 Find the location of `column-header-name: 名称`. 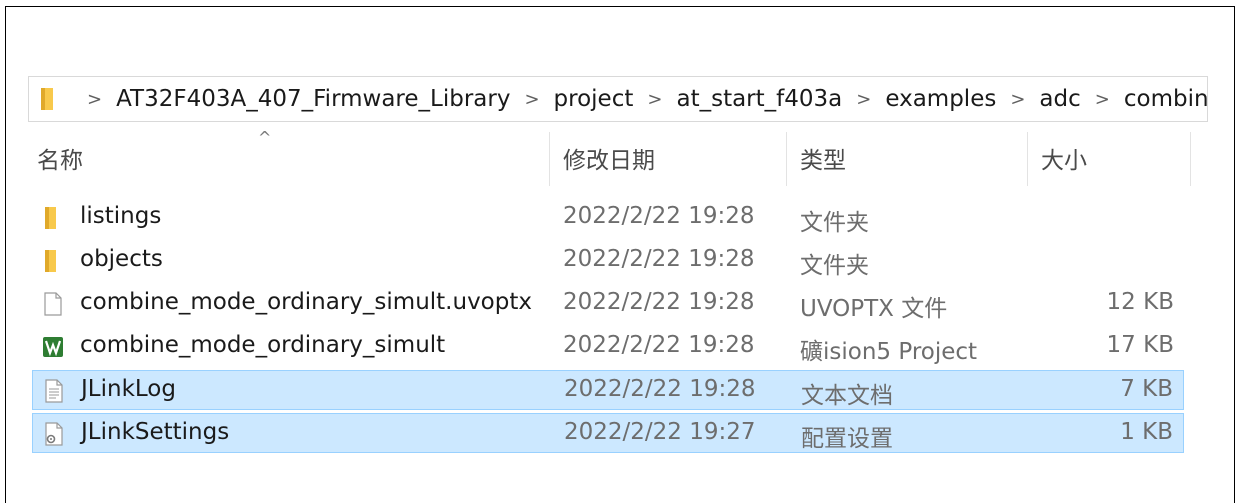

column-header-name: 名称 is located at coordinates (60, 158).